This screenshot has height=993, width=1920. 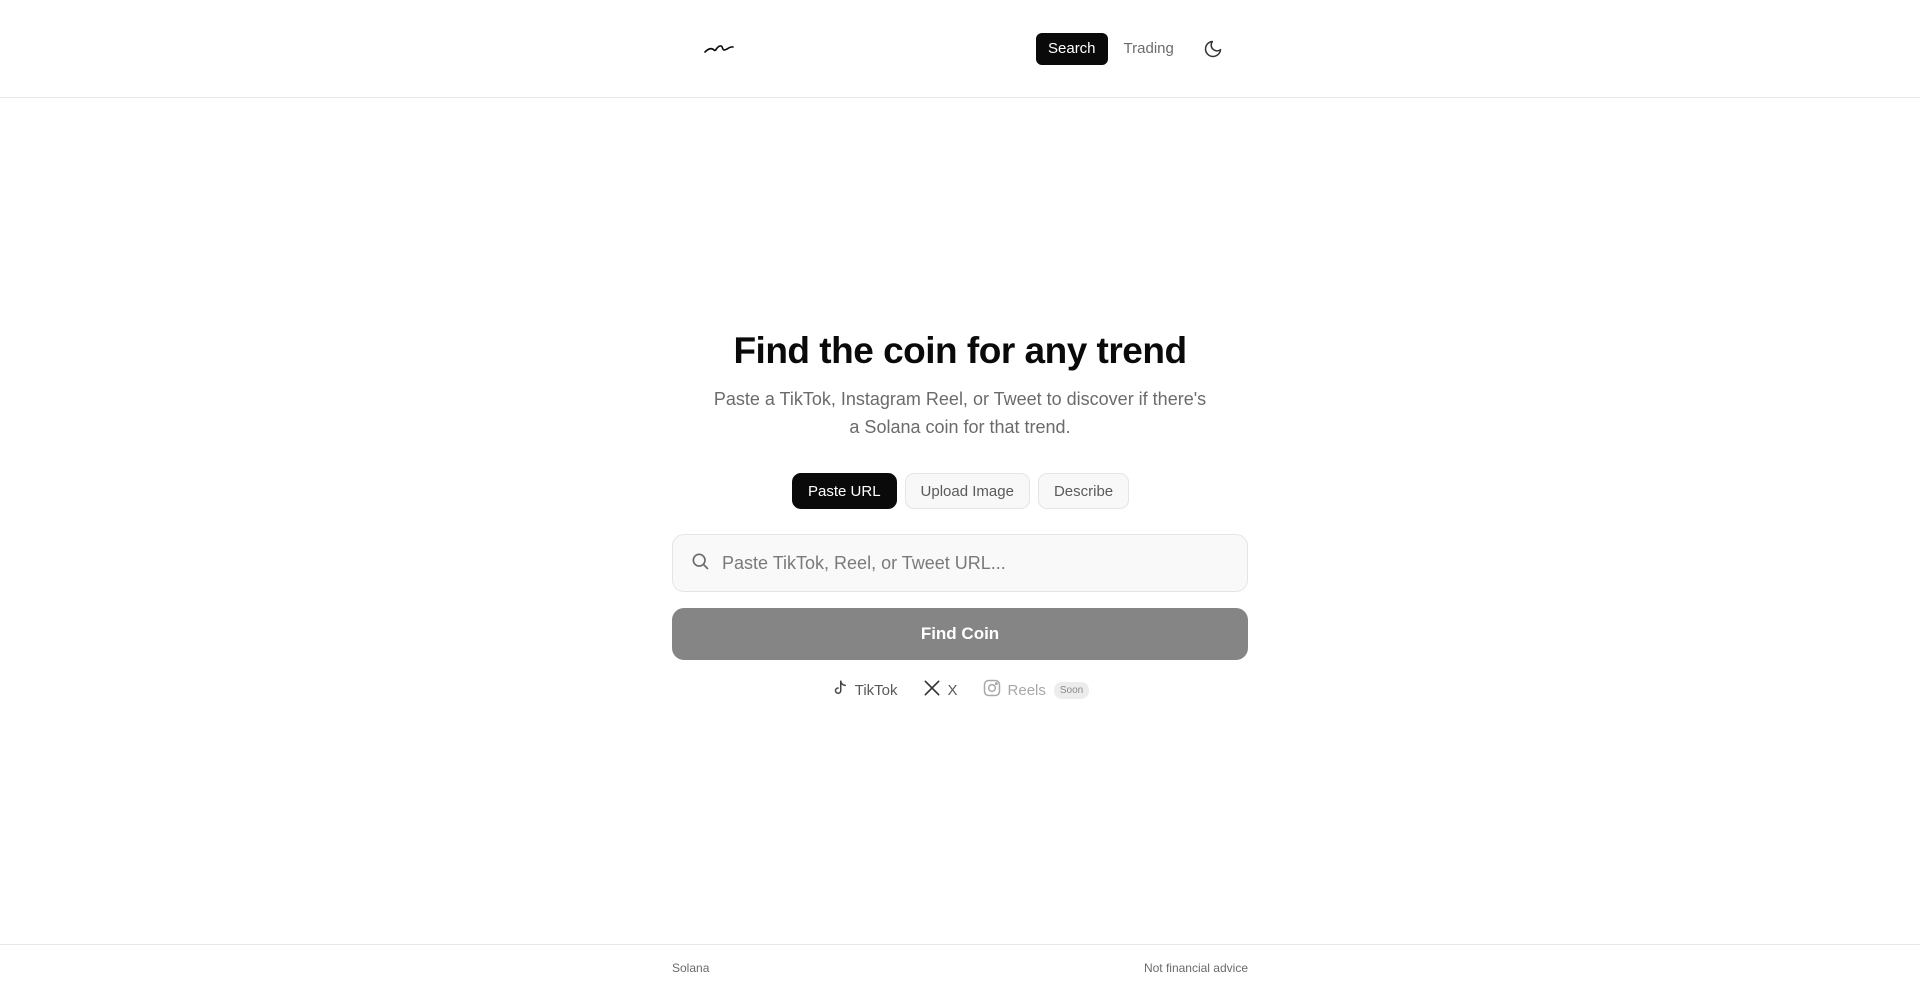 What do you see at coordinates (719, 48) in the screenshot?
I see `wave-logo-icon` at bounding box center [719, 48].